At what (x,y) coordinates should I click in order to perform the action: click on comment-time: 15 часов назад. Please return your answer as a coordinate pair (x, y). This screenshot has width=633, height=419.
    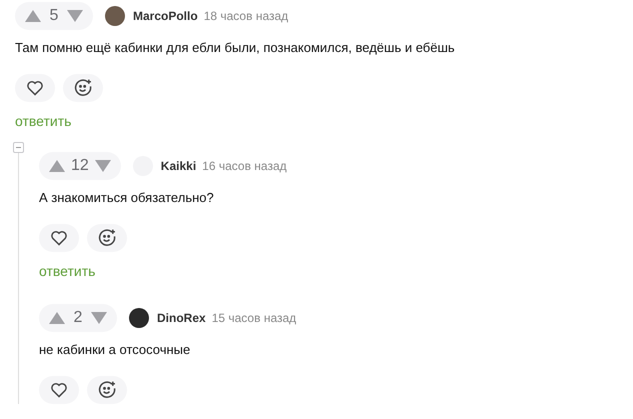
    Looking at the image, I should click on (254, 318).